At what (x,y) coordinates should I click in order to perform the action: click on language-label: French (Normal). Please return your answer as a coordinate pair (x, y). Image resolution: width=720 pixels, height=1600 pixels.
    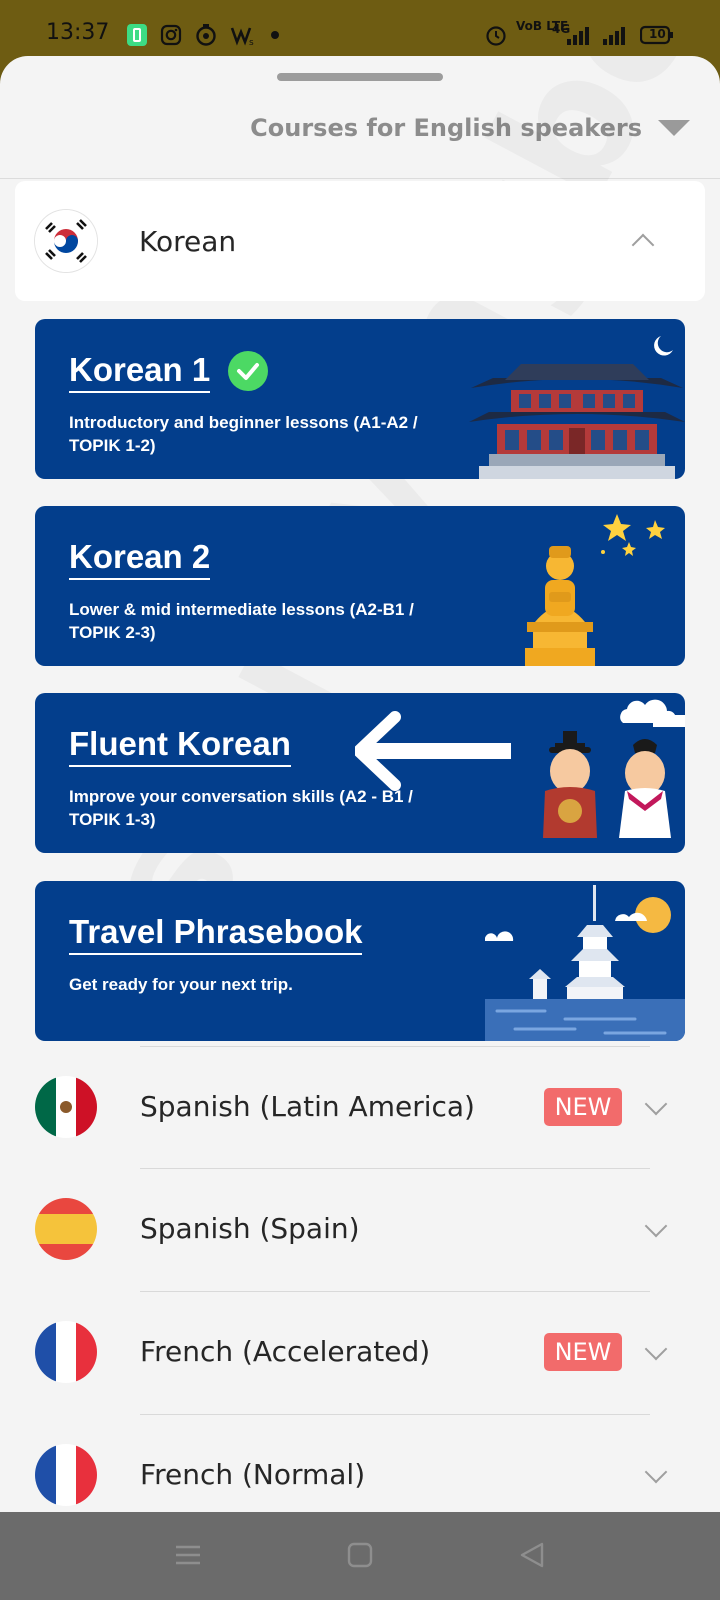
    Looking at the image, I should click on (253, 1474).